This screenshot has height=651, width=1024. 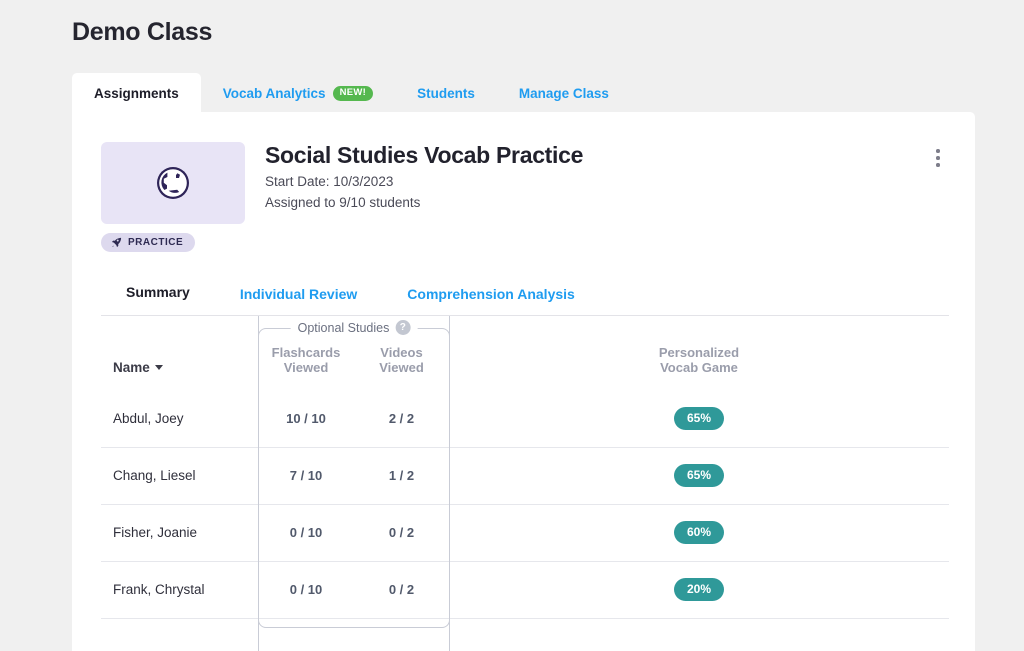 I want to click on assignment-thumbnail, so click(x=173, y=183).